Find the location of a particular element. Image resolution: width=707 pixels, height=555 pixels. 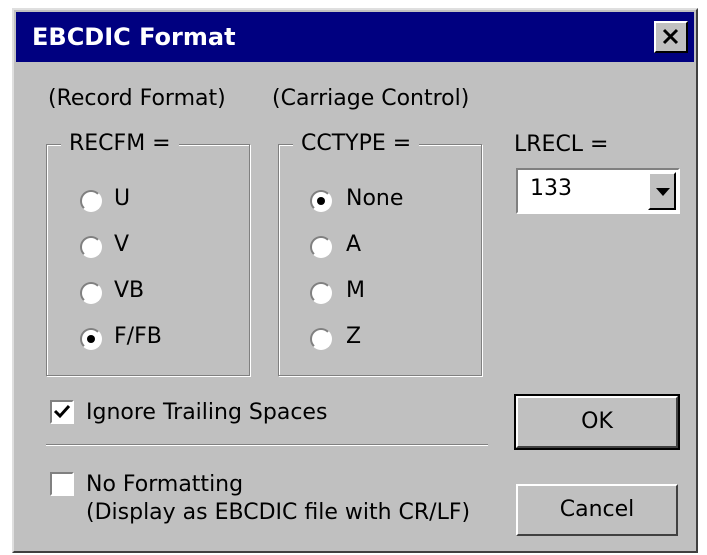

close-button is located at coordinates (671, 37).